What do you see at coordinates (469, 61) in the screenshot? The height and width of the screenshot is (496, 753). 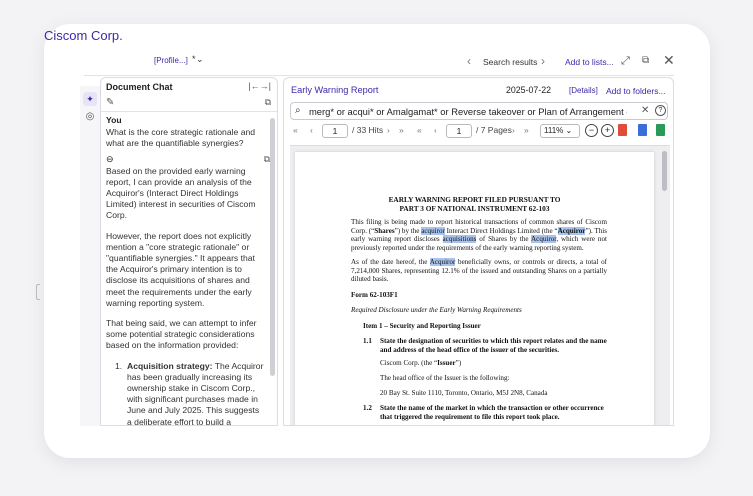 I see `chevron-left-icon: ‹` at bounding box center [469, 61].